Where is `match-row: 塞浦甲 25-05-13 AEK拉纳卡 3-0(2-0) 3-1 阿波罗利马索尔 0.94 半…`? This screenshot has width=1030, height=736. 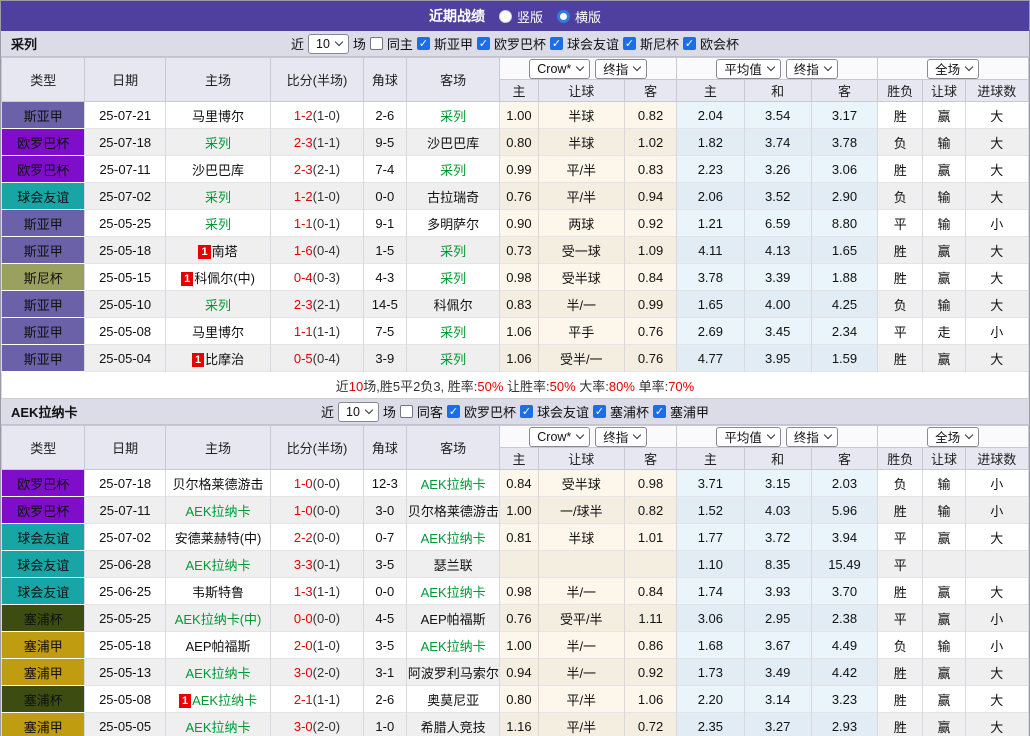 match-row: 塞浦甲 25-05-13 AEK拉纳卡 3-0(2-0) 3-1 阿波罗利马索尔 0.94 半… is located at coordinates (515, 672).